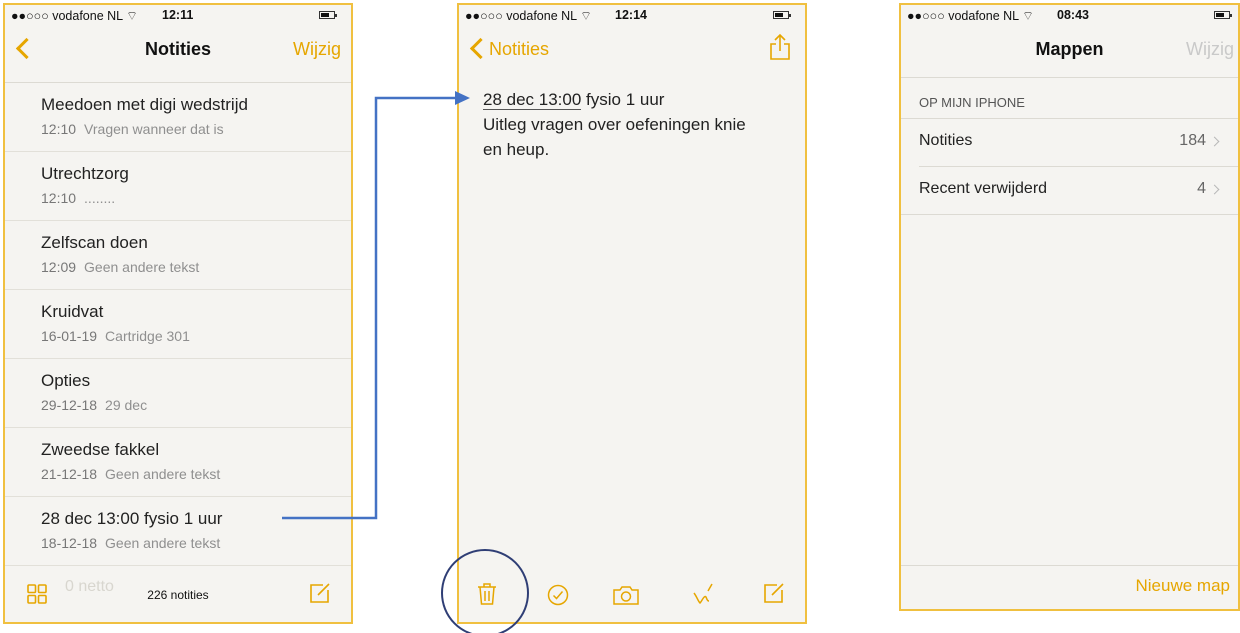  What do you see at coordinates (485, 591) in the screenshot?
I see `highlight-circle` at bounding box center [485, 591].